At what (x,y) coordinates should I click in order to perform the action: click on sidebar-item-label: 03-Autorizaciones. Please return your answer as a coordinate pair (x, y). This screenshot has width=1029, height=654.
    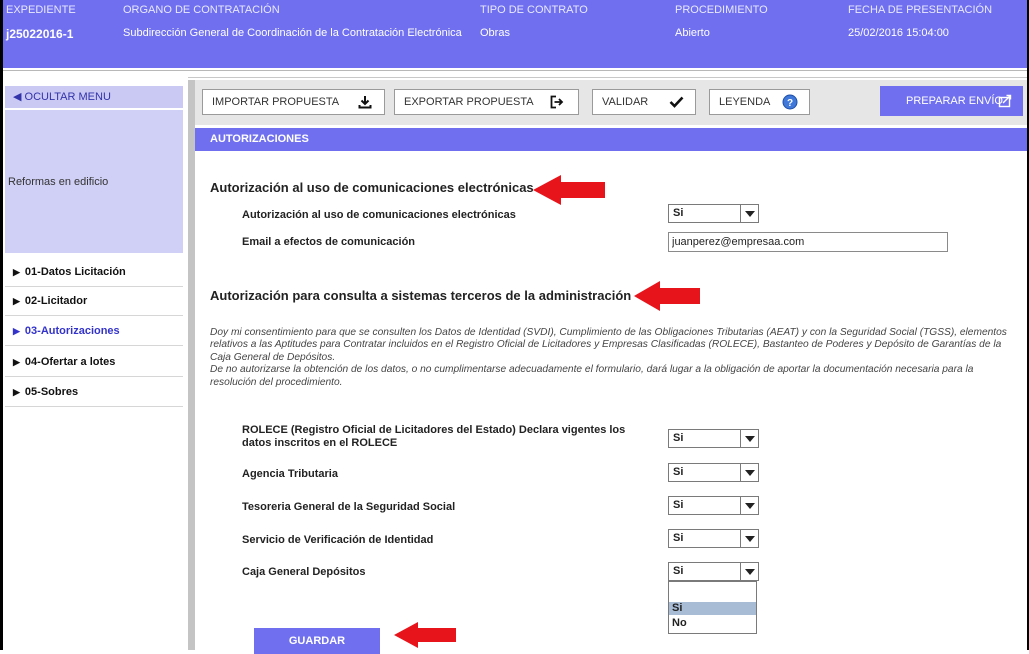
    Looking at the image, I should click on (72, 331).